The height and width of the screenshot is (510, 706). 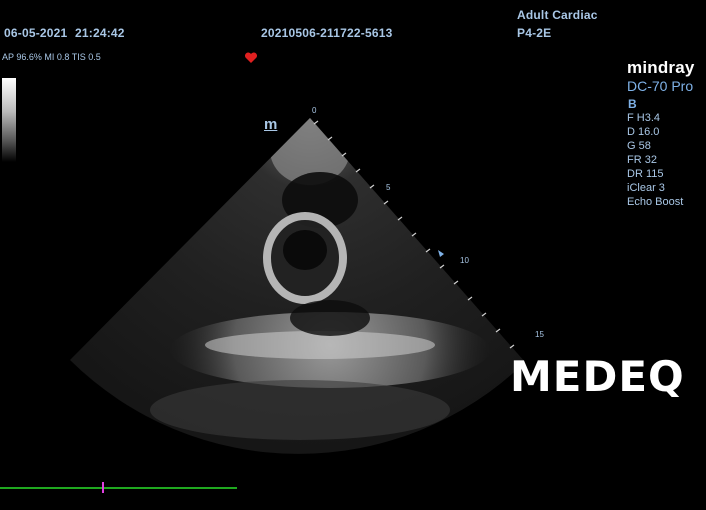 I want to click on depth-label-15: 15, so click(x=539, y=334).